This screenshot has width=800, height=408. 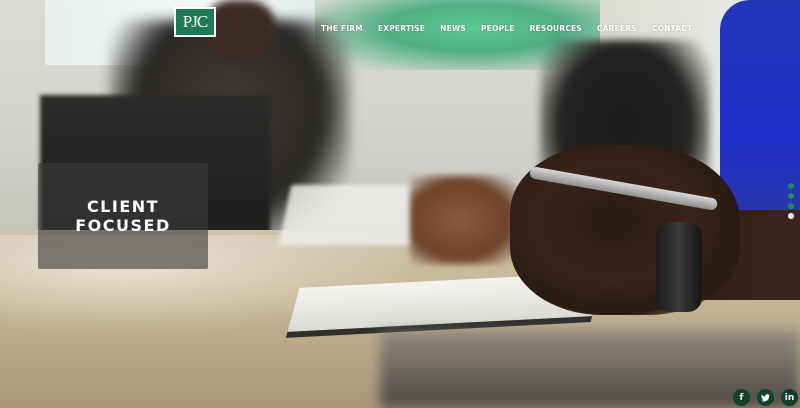 What do you see at coordinates (123, 225) in the screenshot?
I see `hero-caption-line-2: FOCUSED` at bounding box center [123, 225].